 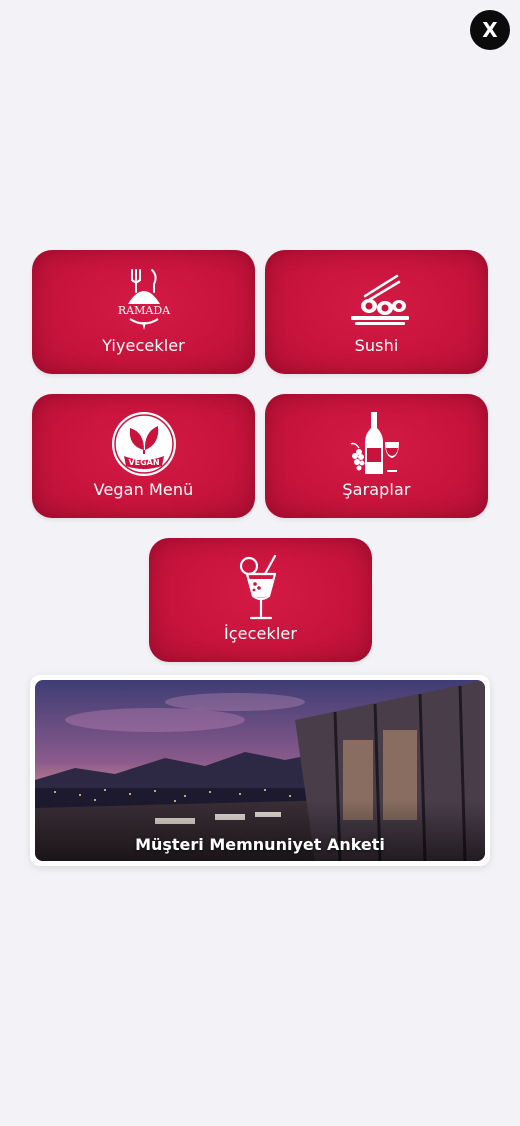 I want to click on cocktail-icon, so click(x=261, y=588).